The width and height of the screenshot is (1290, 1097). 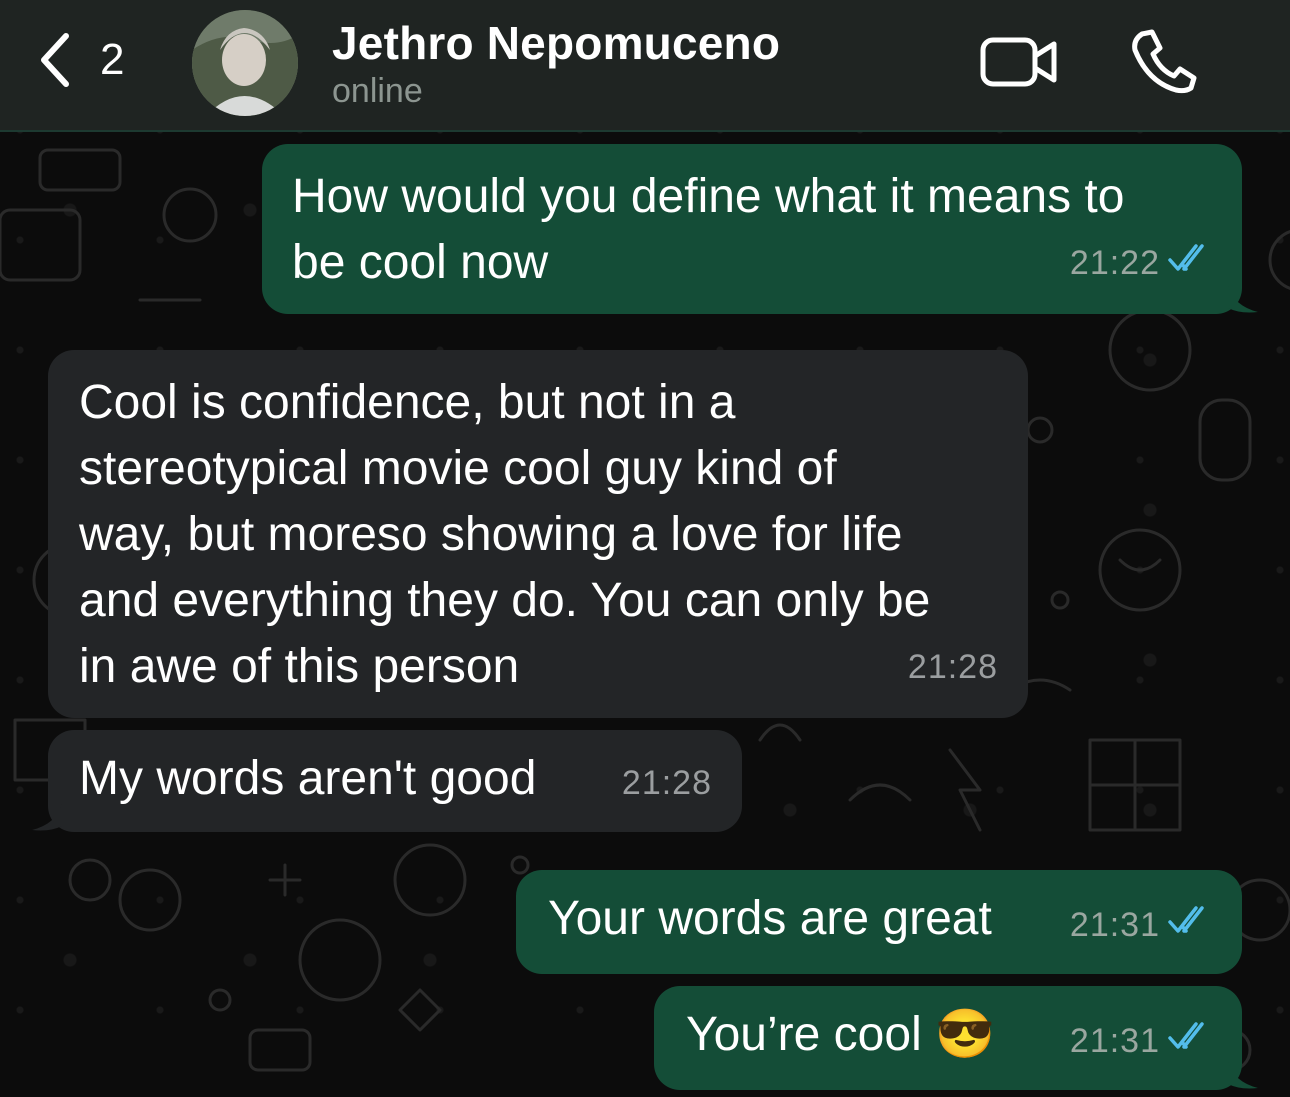 What do you see at coordinates (879, 922) in the screenshot?
I see `message-bubble-outgoing: Your words are great 21:31` at bounding box center [879, 922].